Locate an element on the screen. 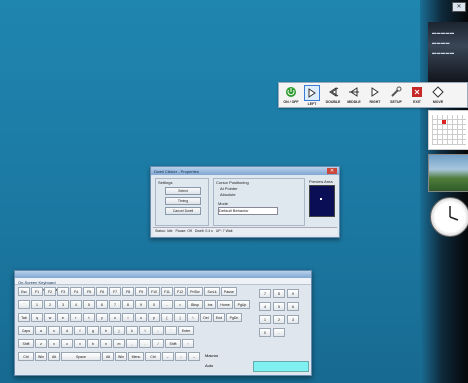  numpad-key: 5 is located at coordinates (279, 306).